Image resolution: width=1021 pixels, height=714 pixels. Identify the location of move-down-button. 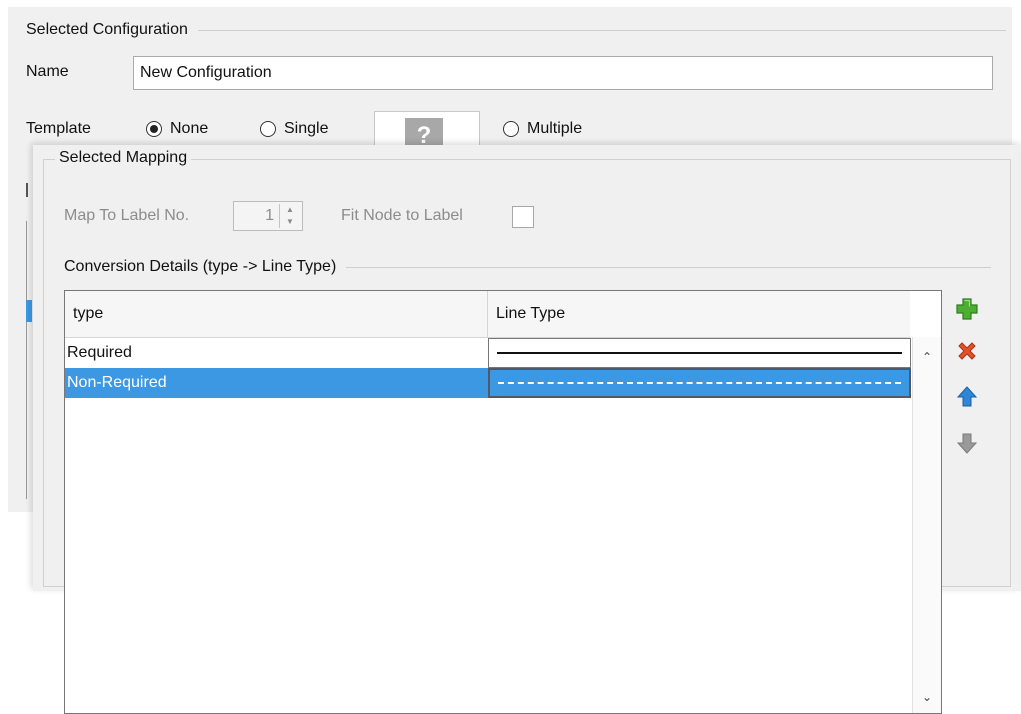
(967, 443).